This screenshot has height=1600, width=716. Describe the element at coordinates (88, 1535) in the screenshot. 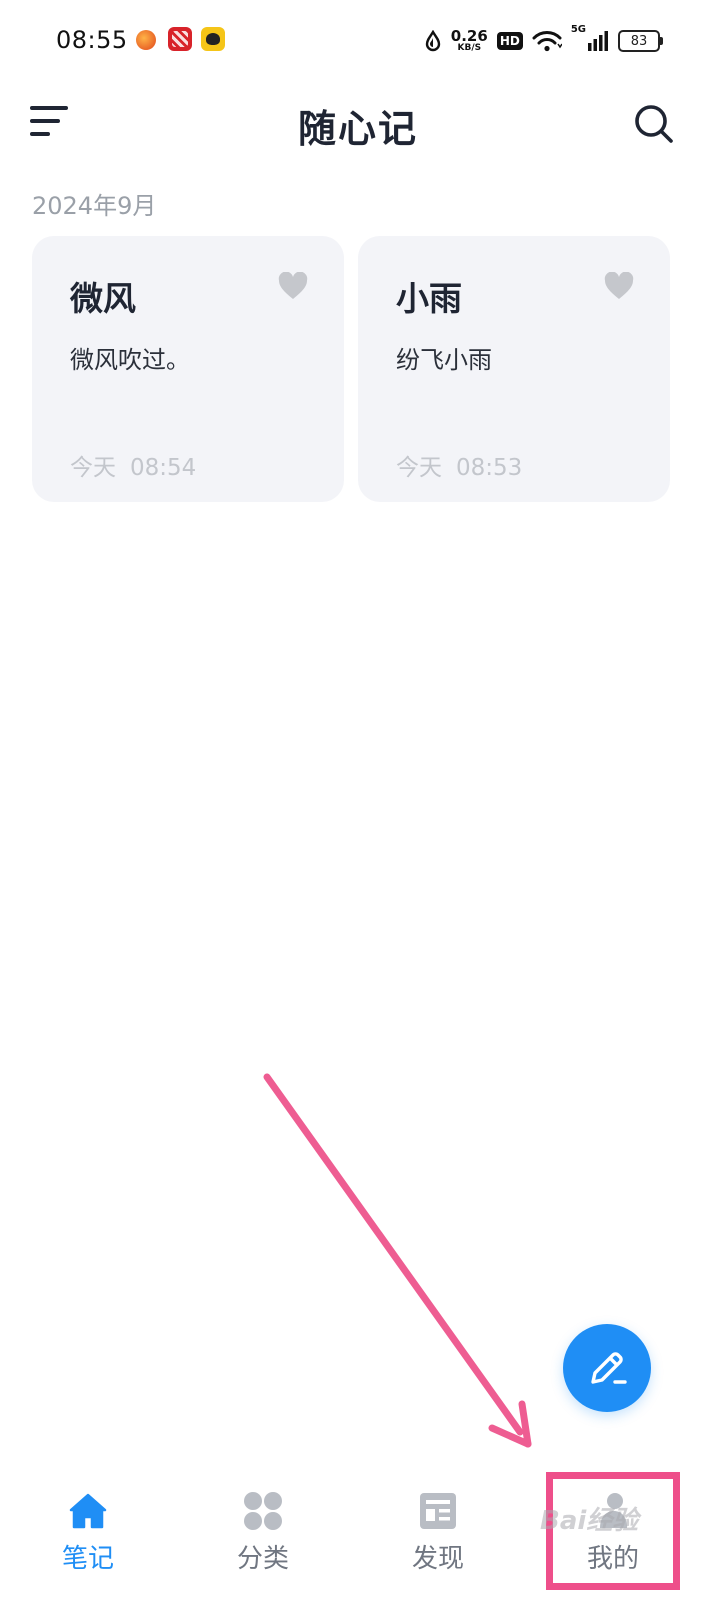

I see `tab-notes: 笔记` at that location.